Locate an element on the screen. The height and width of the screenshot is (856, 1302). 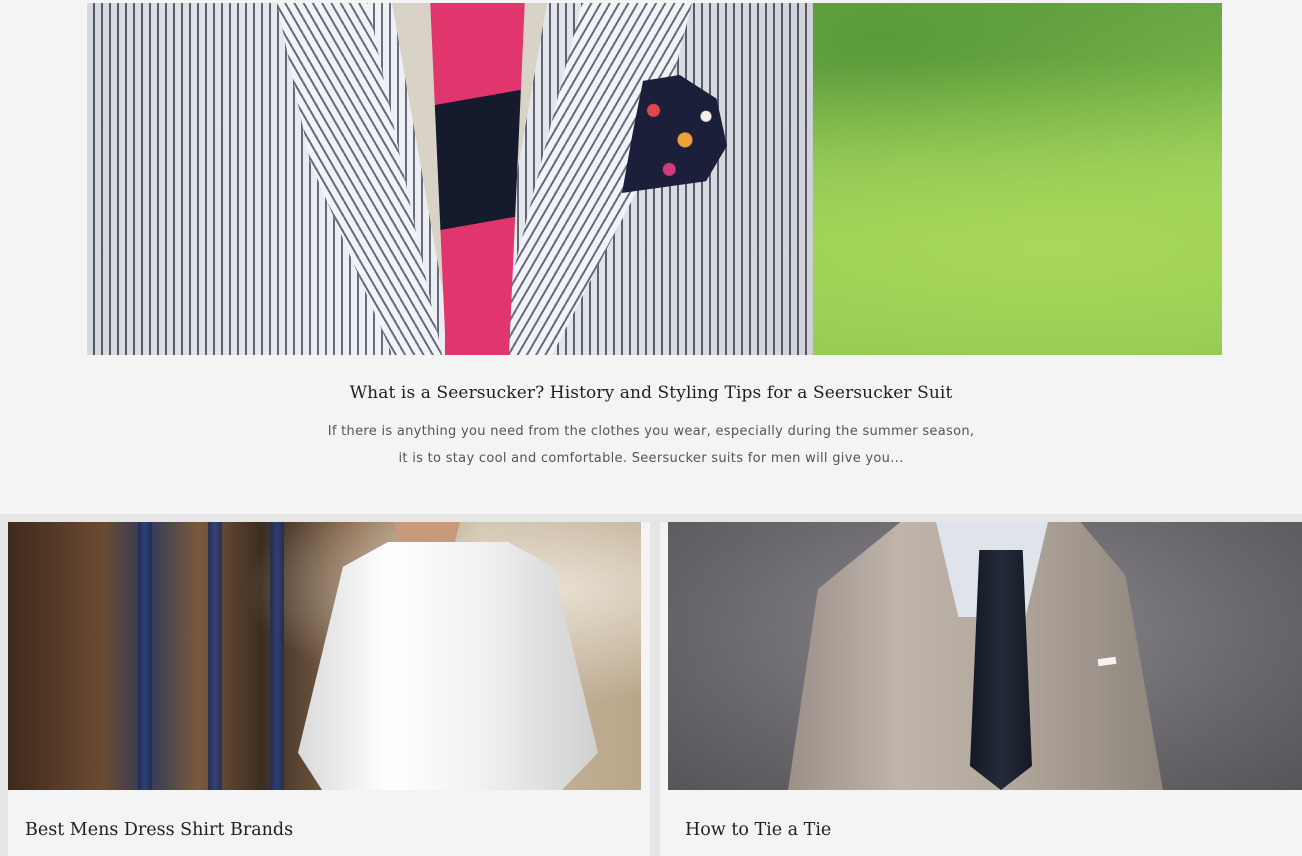
post-title: How to Tie a Tie is located at coordinates (758, 830).